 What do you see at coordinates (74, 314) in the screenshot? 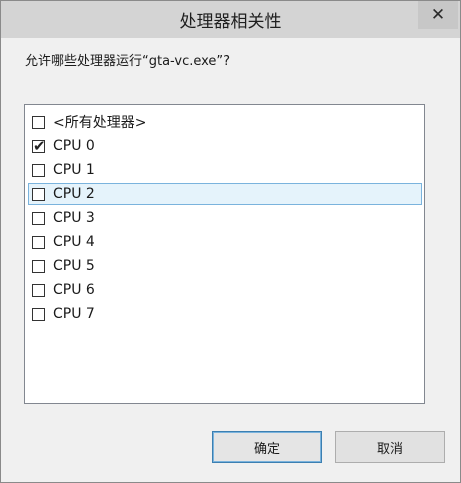
I see `item-label: CPU 7` at bounding box center [74, 314].